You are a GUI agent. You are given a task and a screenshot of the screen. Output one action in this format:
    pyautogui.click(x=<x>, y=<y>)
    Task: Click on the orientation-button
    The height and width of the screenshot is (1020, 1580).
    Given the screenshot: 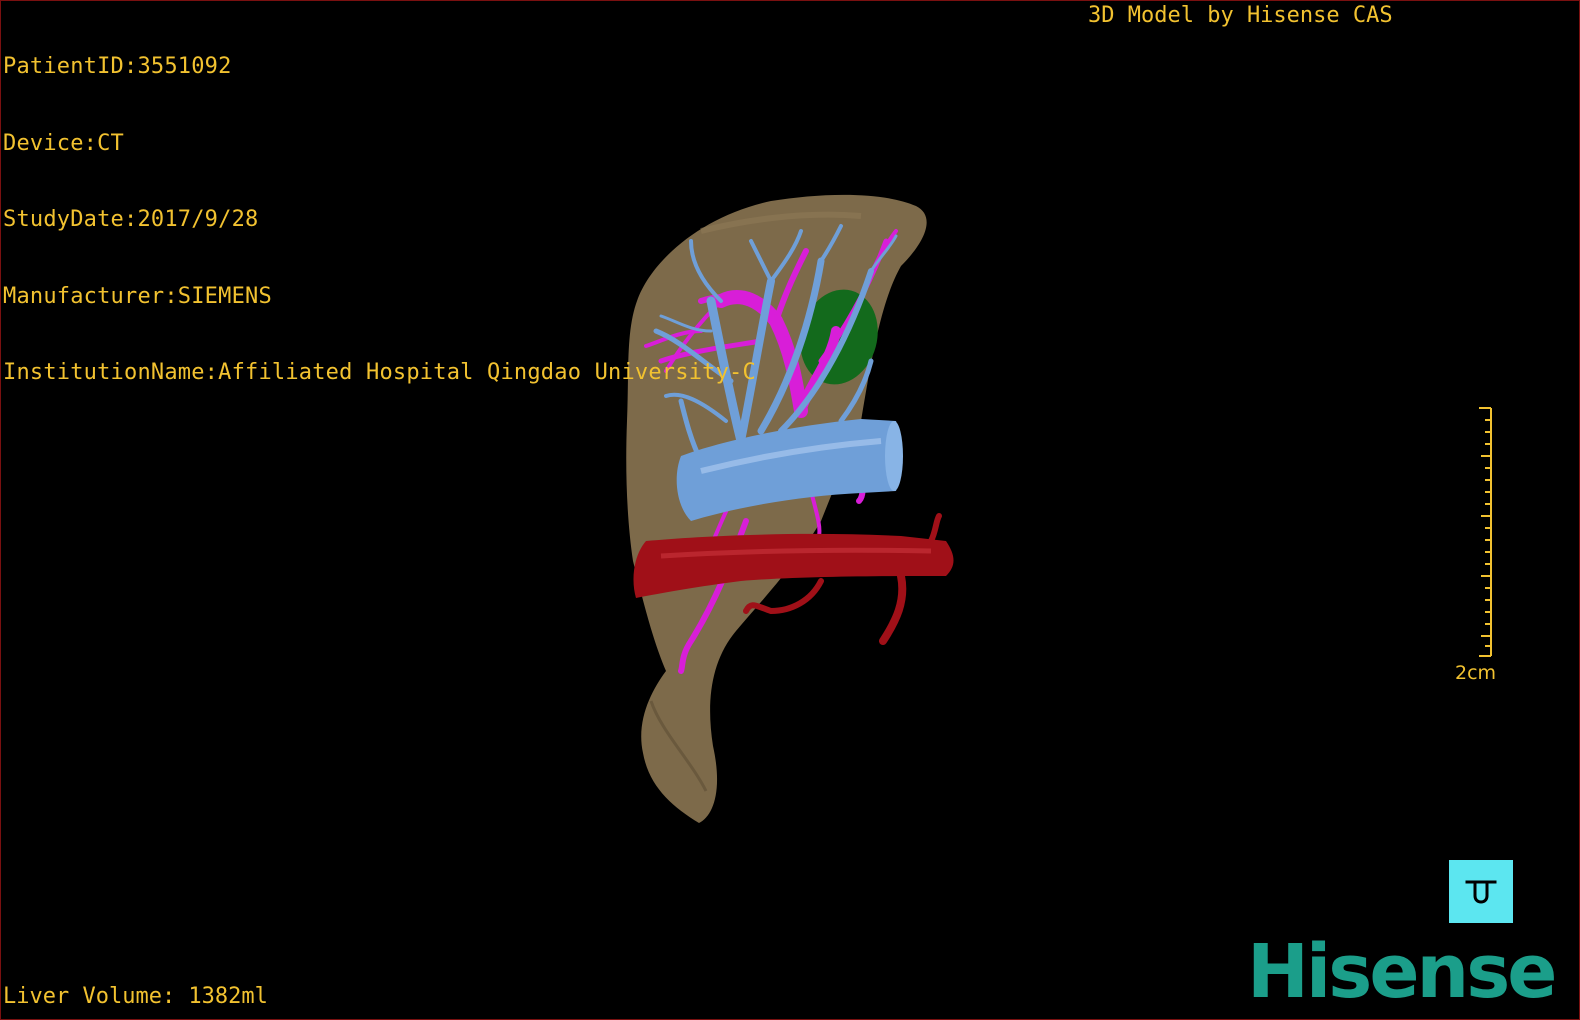 What is the action you would take?
    pyautogui.click(x=1481, y=891)
    